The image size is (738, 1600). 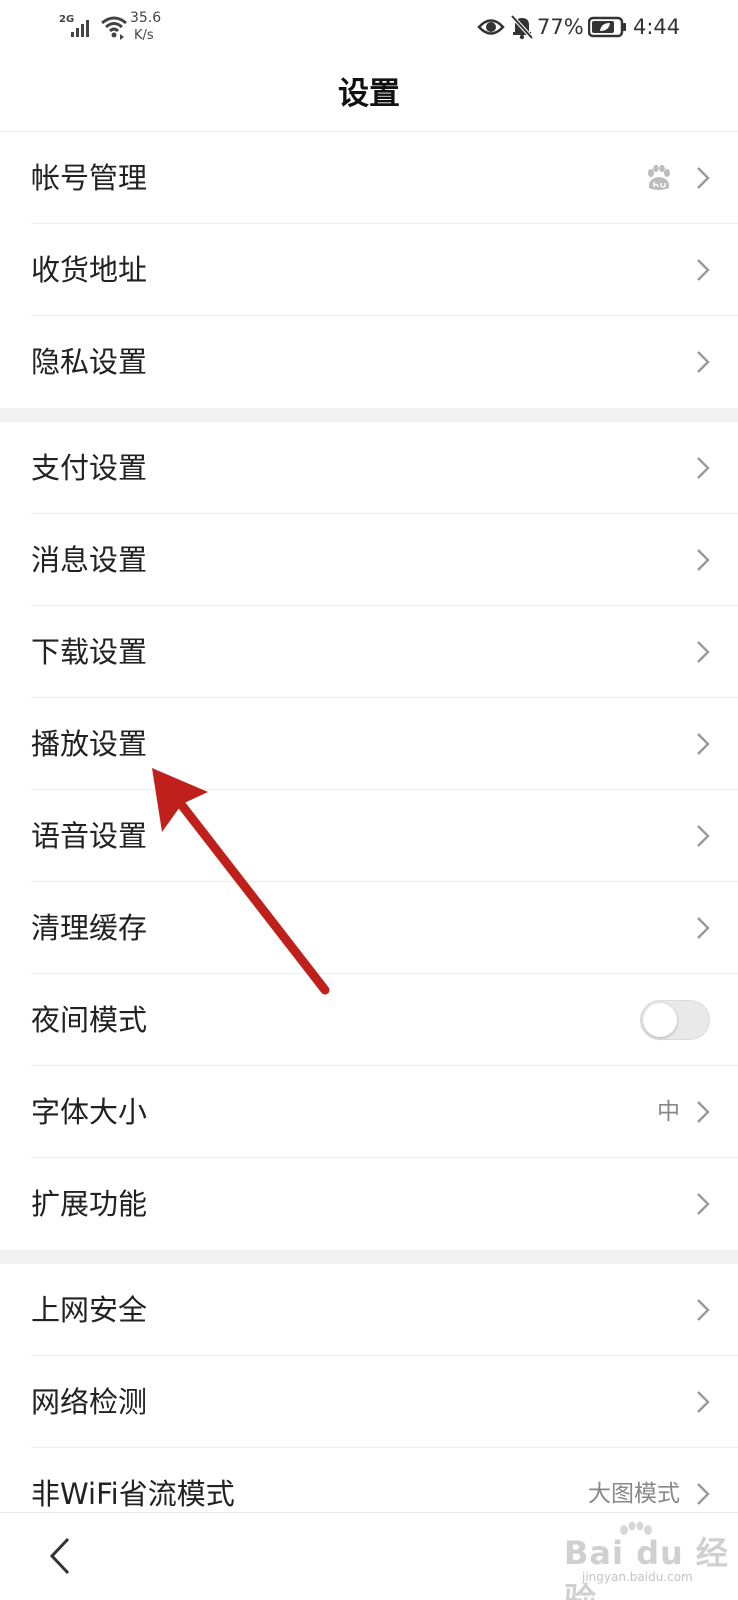 What do you see at coordinates (659, 177) in the screenshot?
I see `baidu-paw-icon` at bounding box center [659, 177].